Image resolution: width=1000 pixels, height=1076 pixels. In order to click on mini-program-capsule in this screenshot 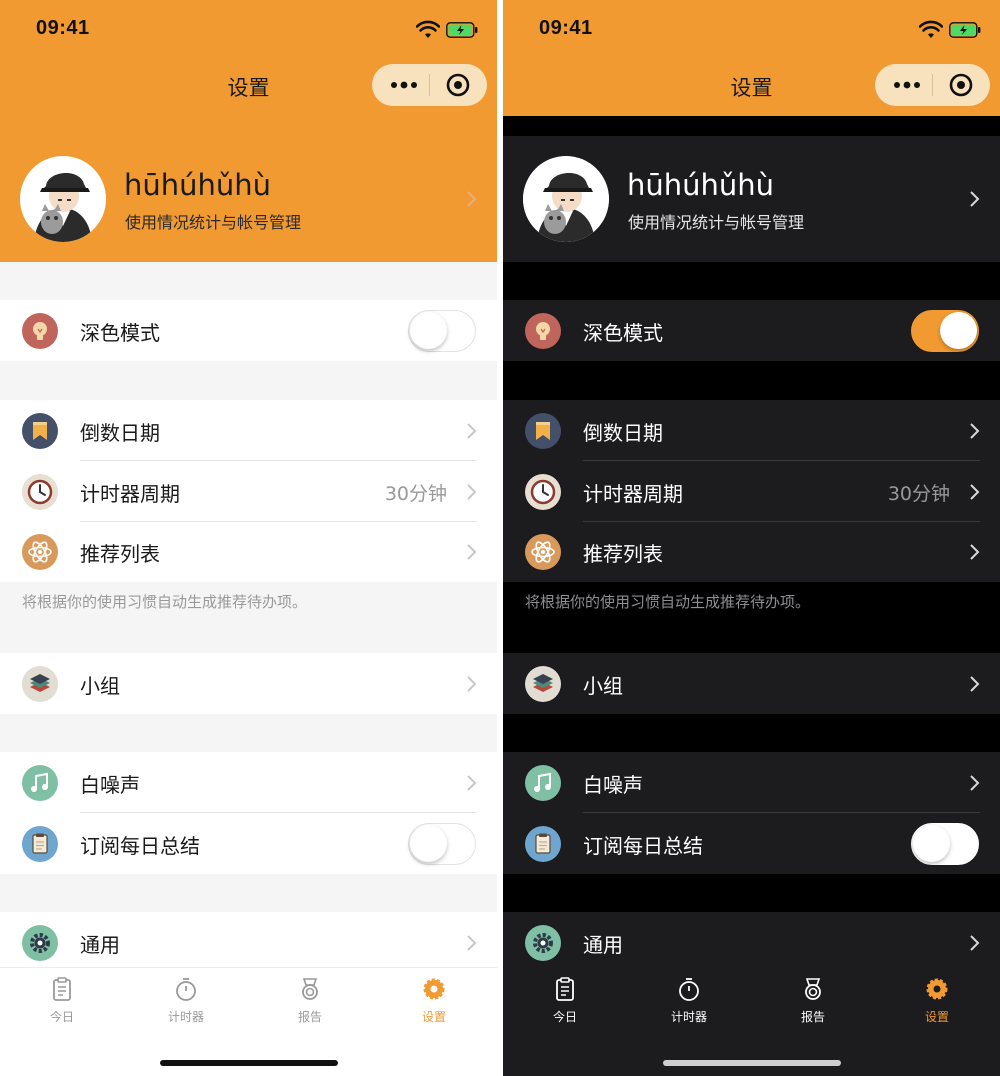, I will do `click(932, 85)`.